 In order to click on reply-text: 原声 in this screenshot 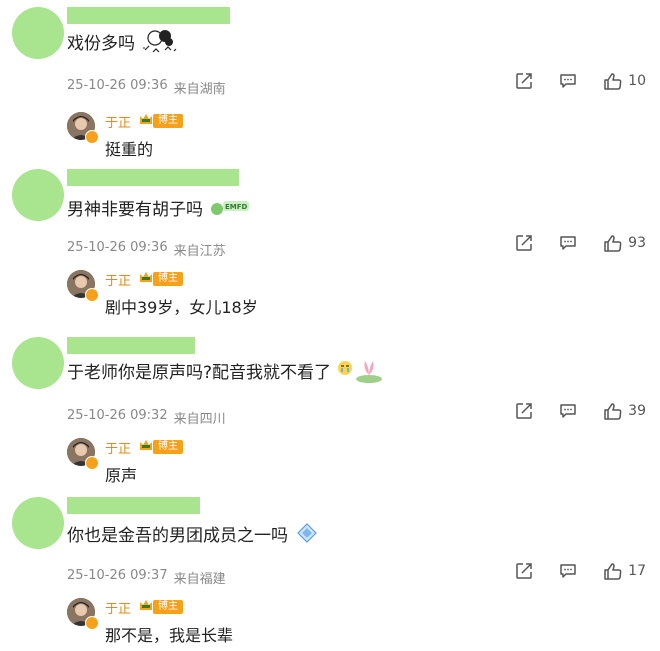, I will do `click(121, 475)`.